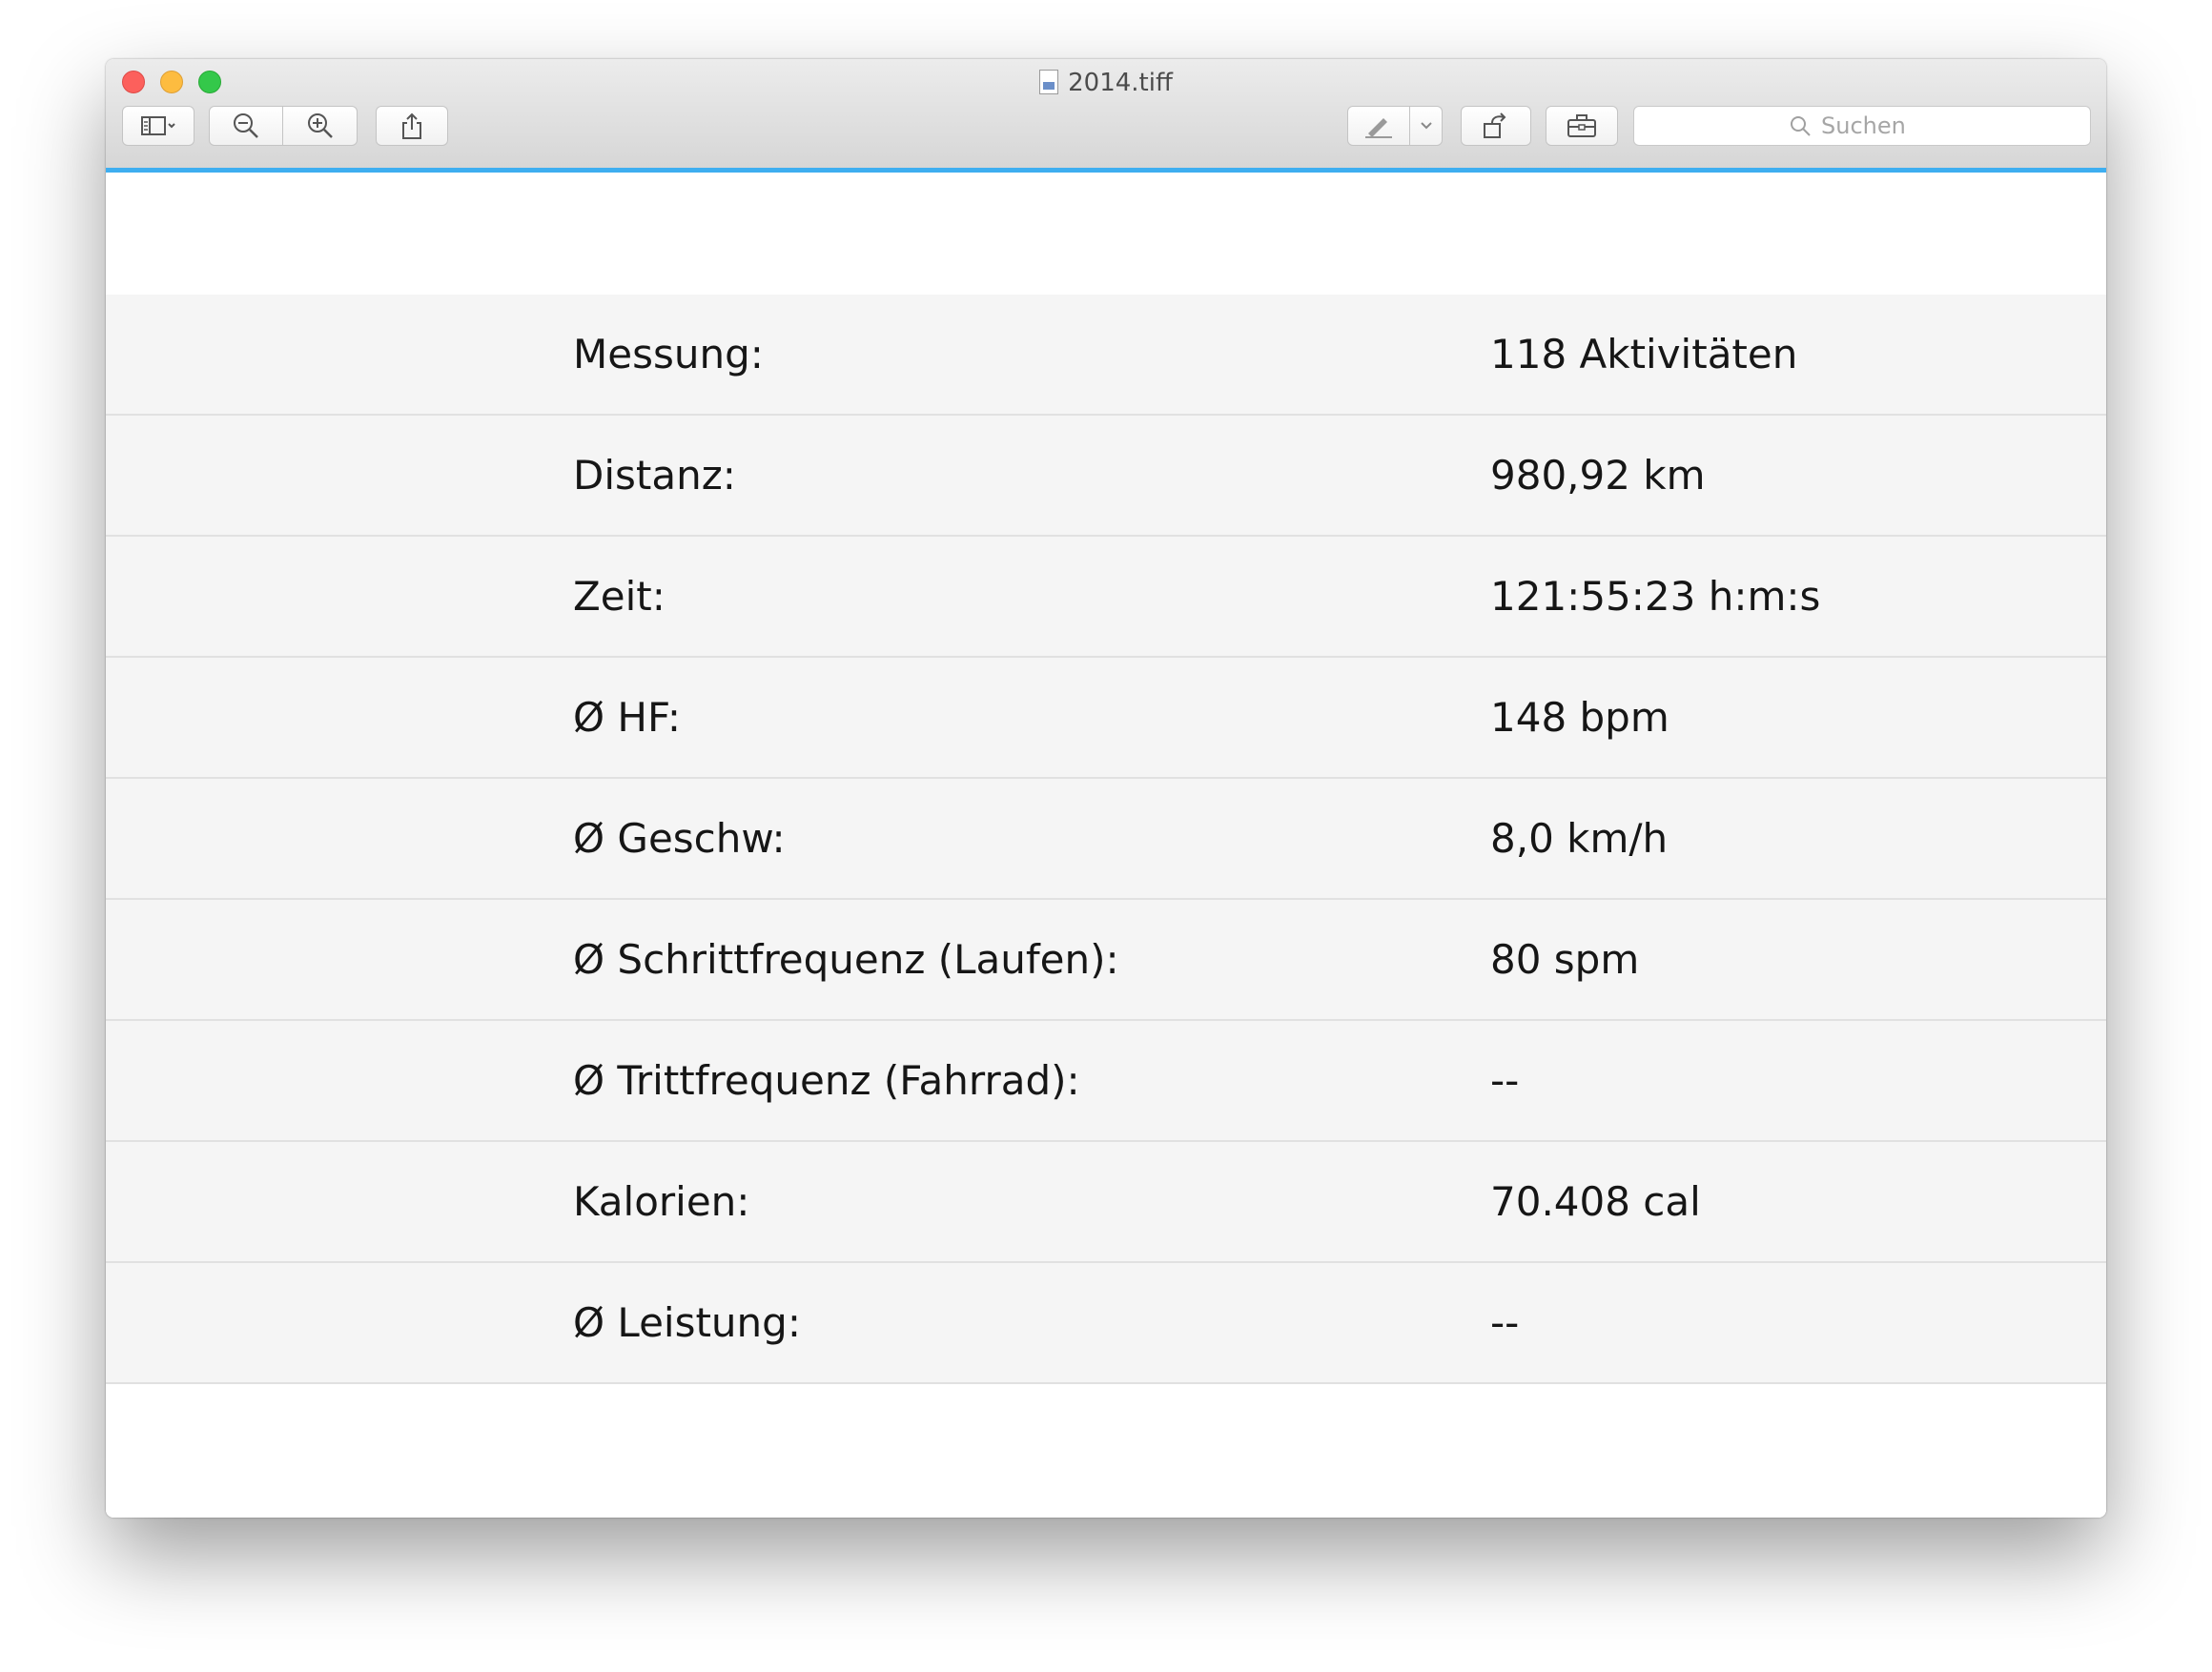 The height and width of the screenshot is (1672, 2212). Describe the element at coordinates (668, 354) in the screenshot. I see `stat-label: Messung:` at that location.